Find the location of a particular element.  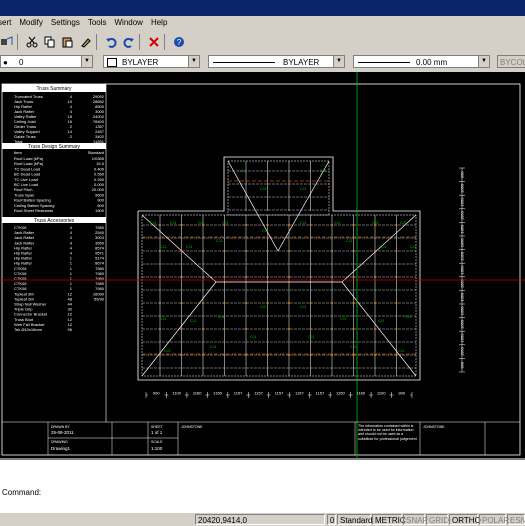

hip-line is located at coordinates (303, 206).